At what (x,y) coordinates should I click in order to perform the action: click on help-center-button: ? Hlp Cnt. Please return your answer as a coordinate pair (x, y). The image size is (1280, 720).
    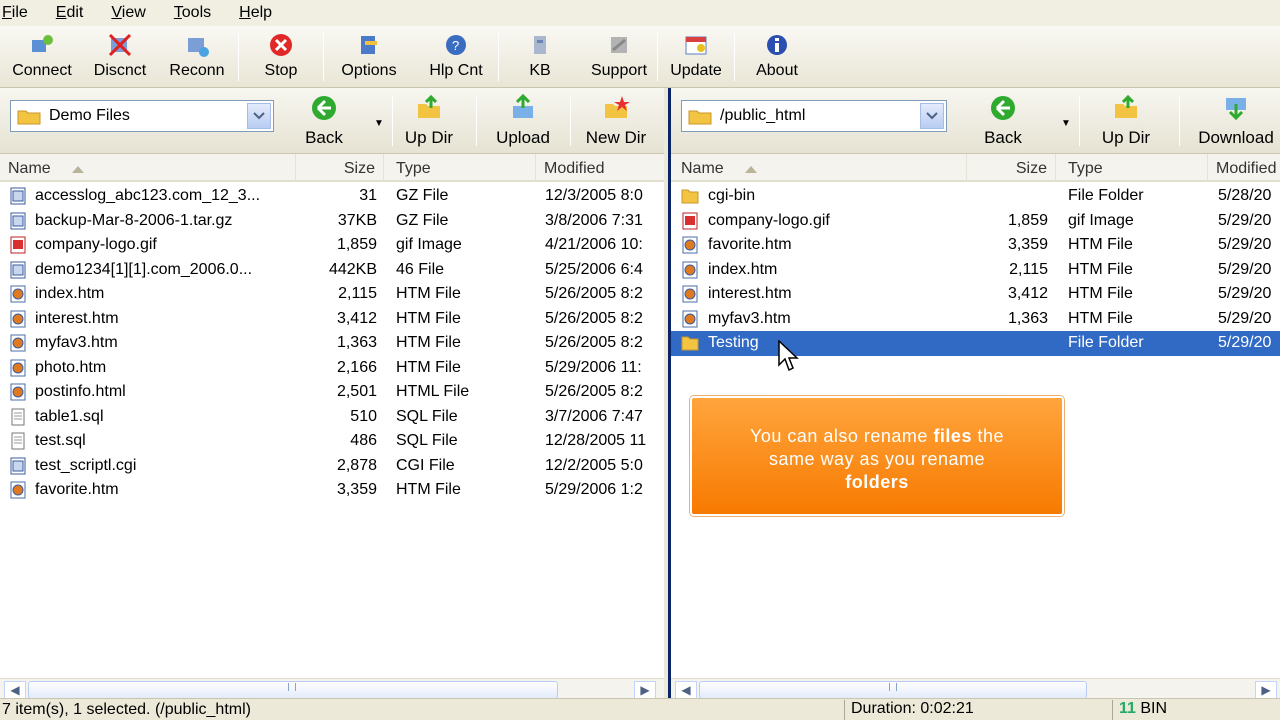
    Looking at the image, I should click on (456, 57).